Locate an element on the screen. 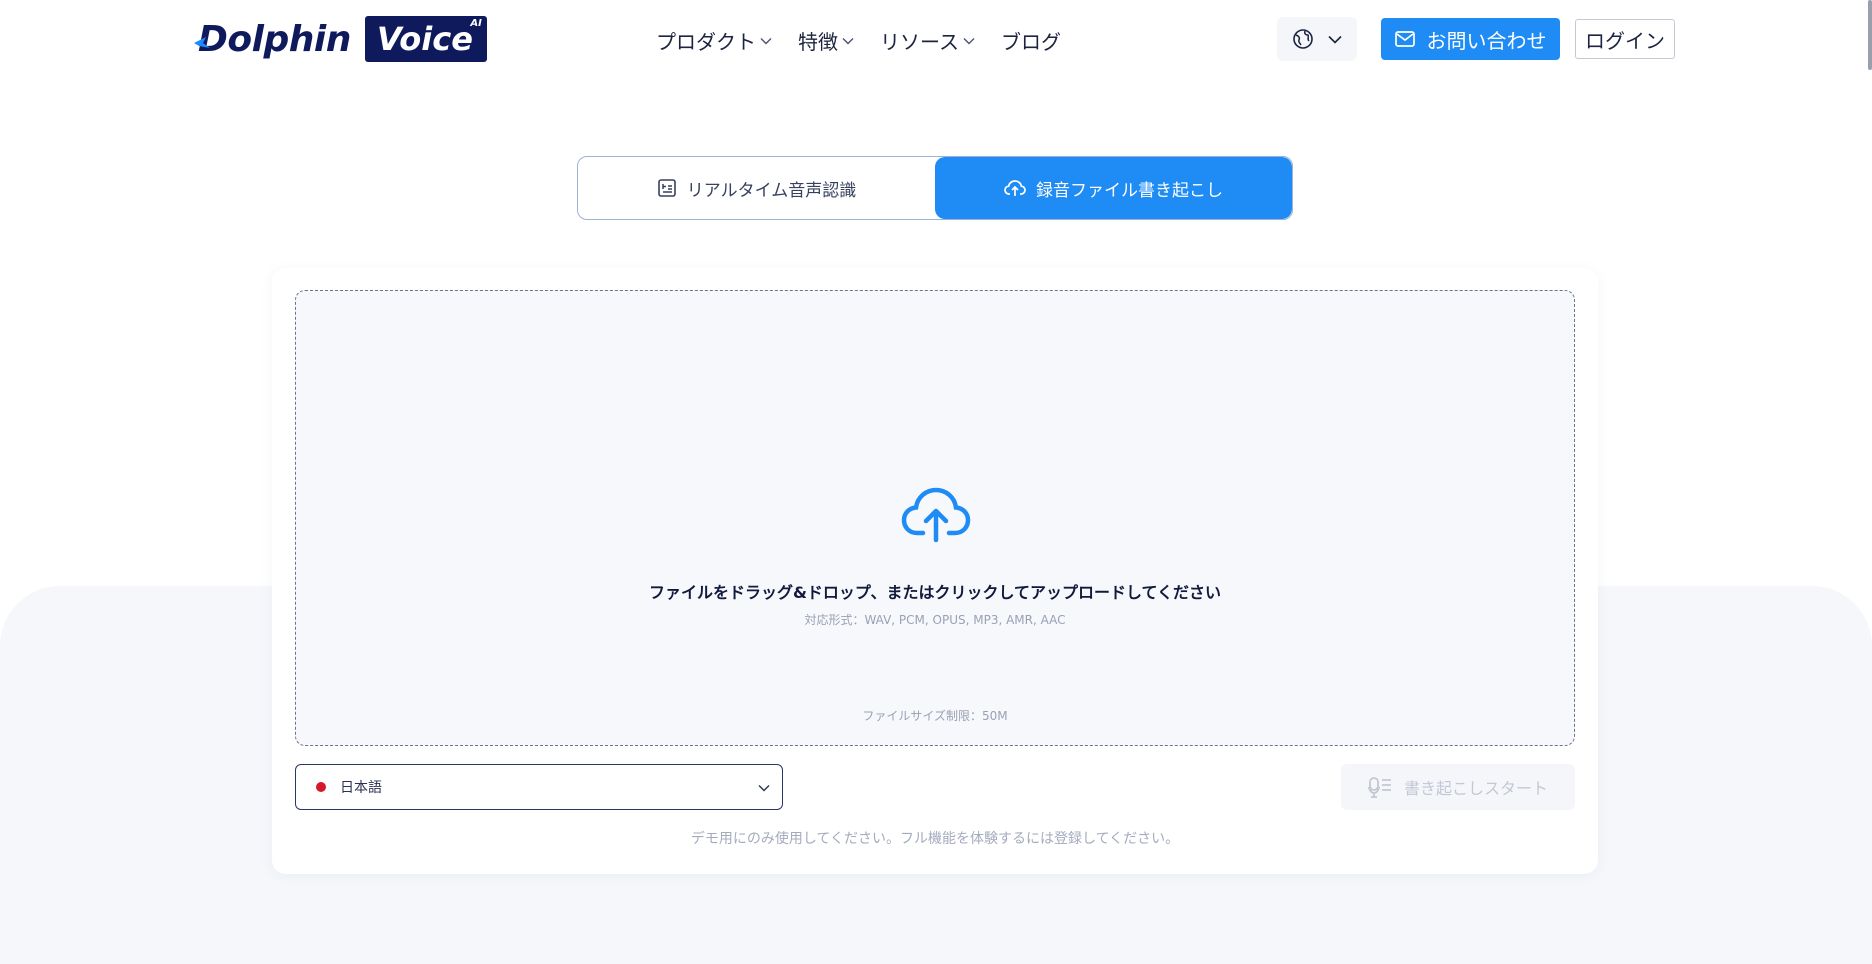  file-size-limit: ファイルサイズ制限：50M is located at coordinates (935, 716).